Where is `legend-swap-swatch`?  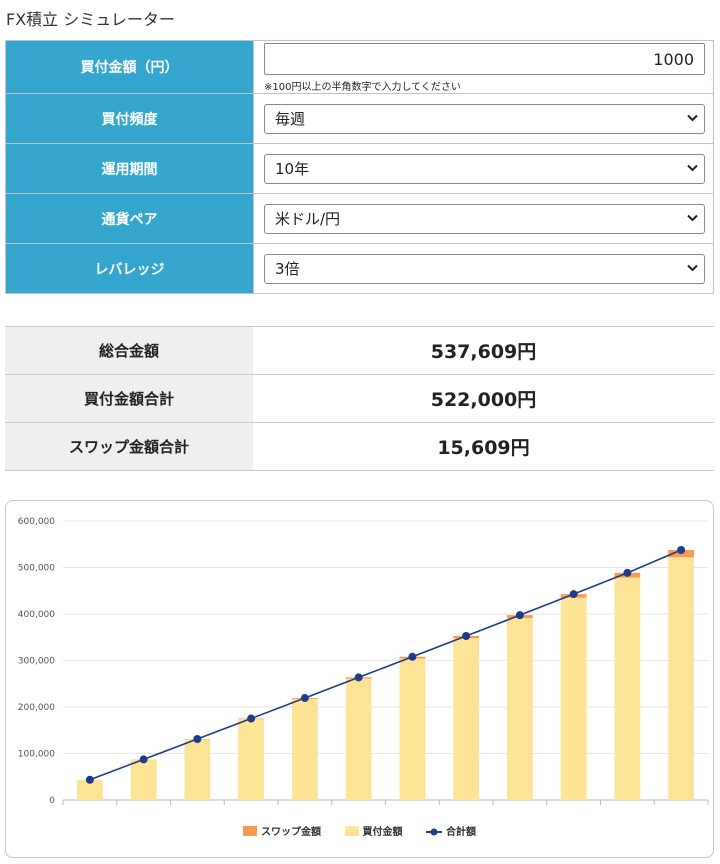
legend-swap-swatch is located at coordinates (250, 831).